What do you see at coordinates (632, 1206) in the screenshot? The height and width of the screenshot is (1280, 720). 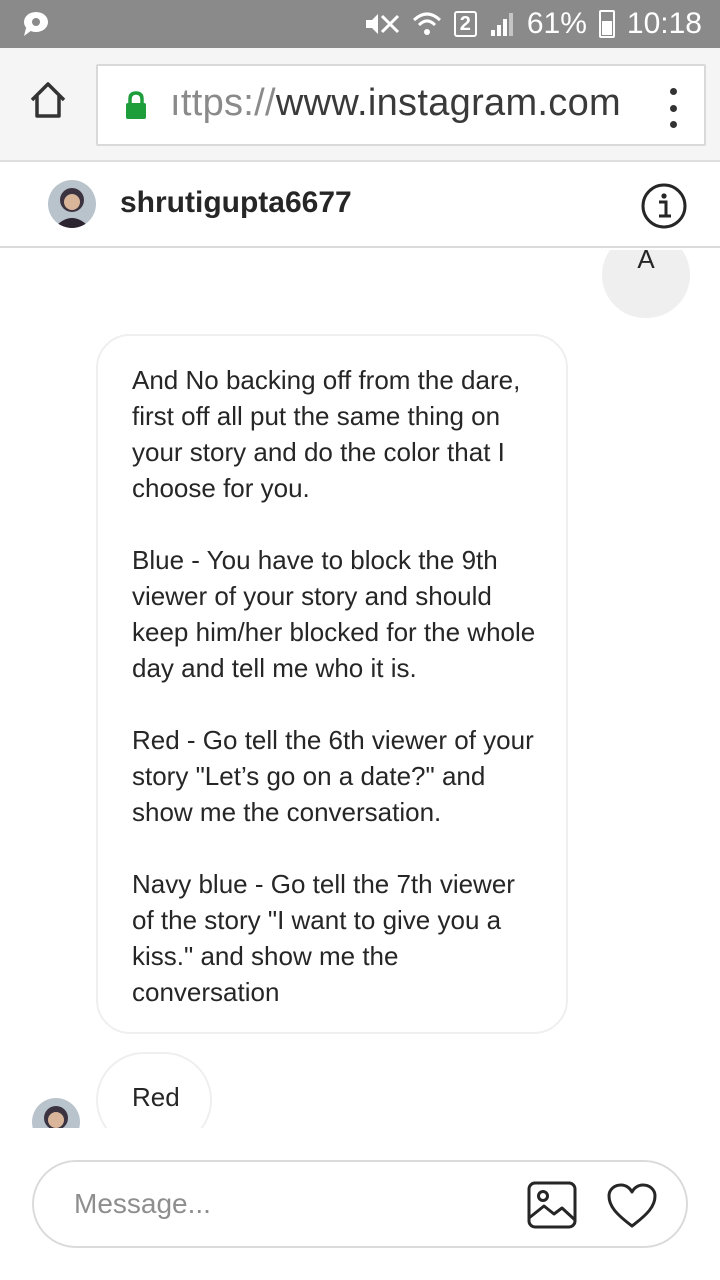 I see `heart-icon` at bounding box center [632, 1206].